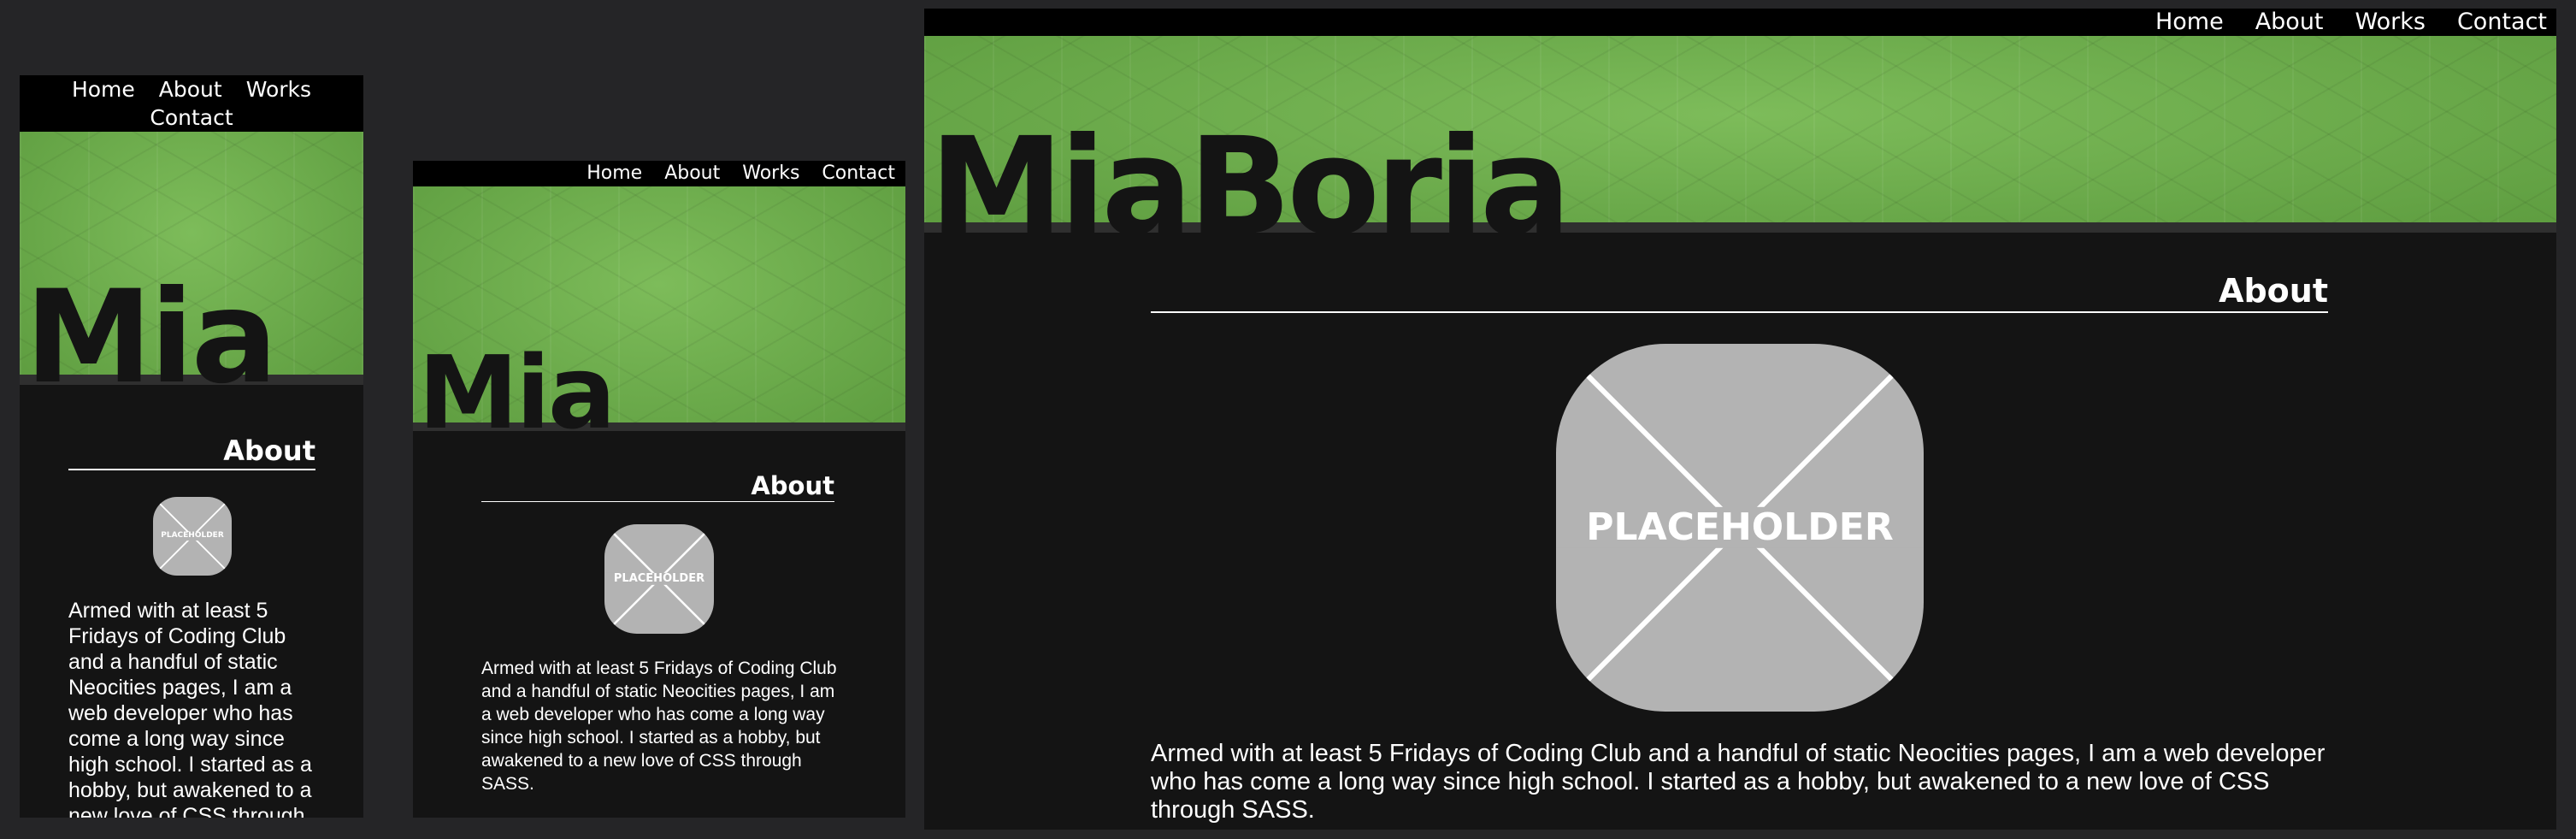 The width and height of the screenshot is (2576, 839). What do you see at coordinates (1740, 134) in the screenshot?
I see `header-banner: MiaBoria` at bounding box center [1740, 134].